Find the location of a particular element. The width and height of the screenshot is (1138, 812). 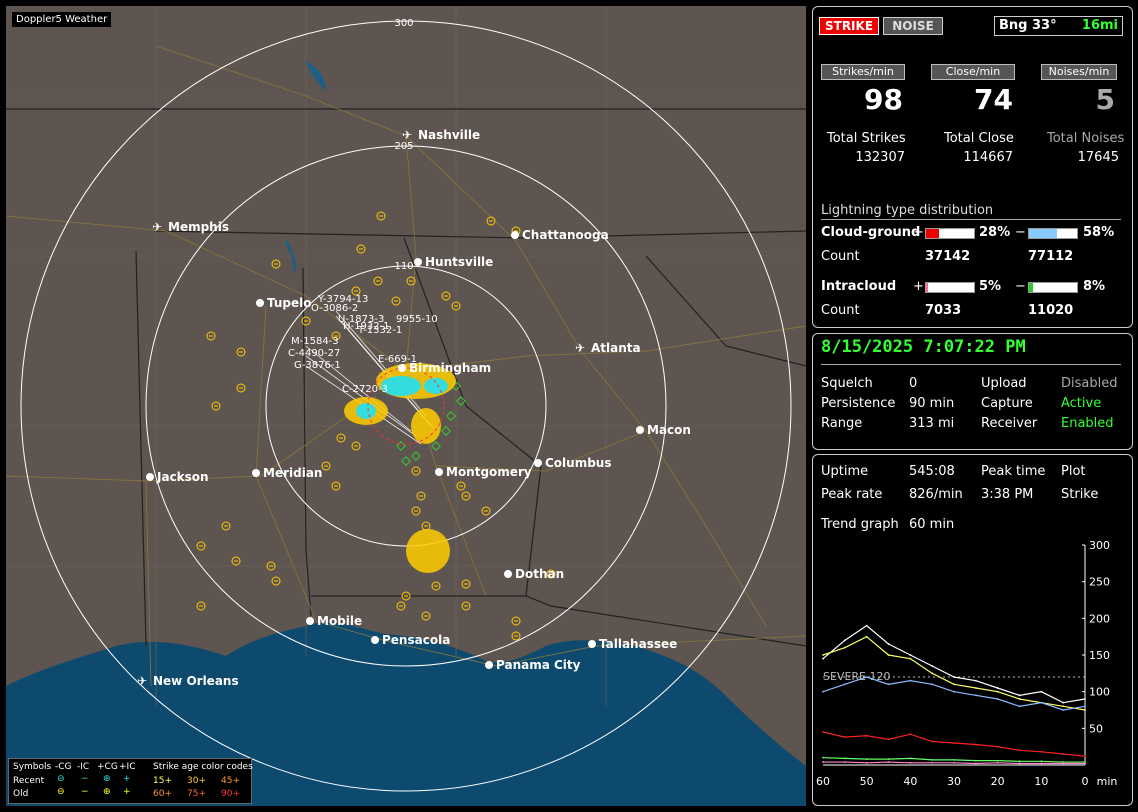

ic-positive-bar-fill is located at coordinates (927, 287).